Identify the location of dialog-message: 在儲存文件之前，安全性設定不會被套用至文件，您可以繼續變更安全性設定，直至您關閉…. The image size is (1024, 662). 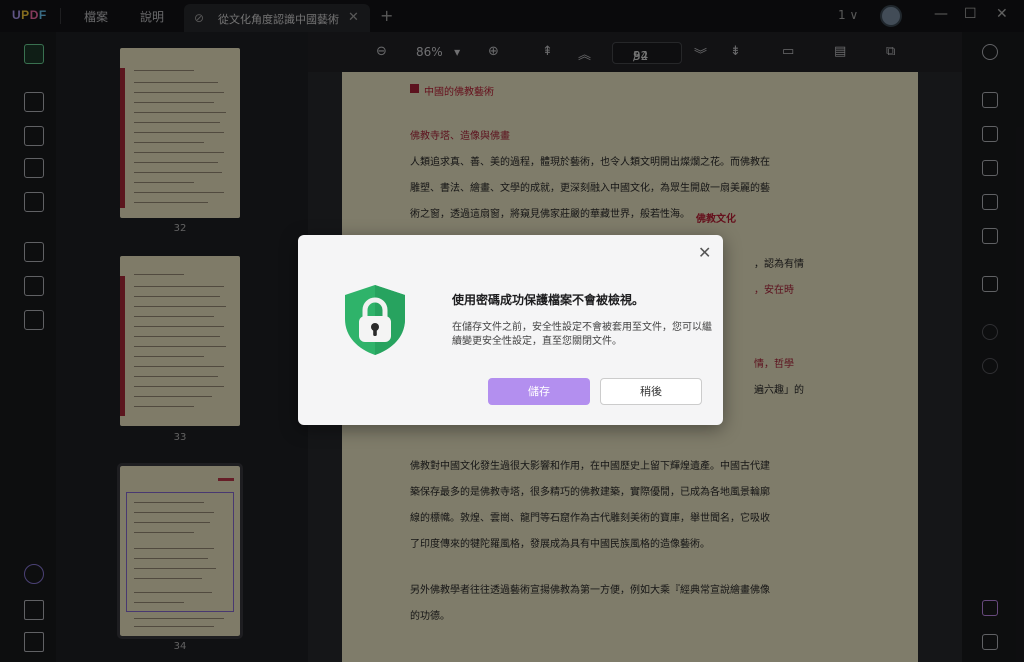
(582, 334).